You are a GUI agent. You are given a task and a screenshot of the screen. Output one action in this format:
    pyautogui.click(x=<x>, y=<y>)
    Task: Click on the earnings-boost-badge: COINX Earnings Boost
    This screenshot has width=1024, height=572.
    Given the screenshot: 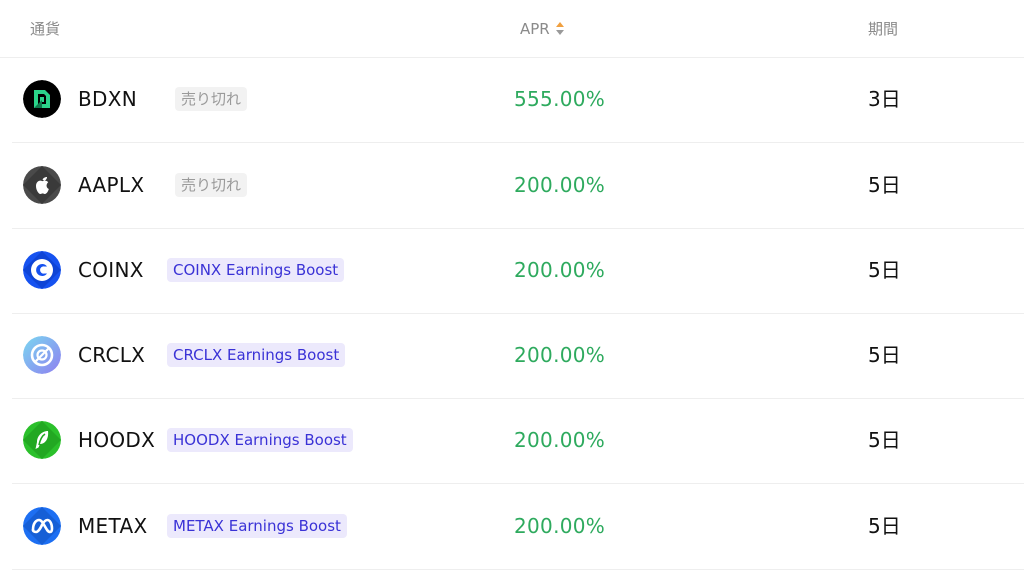 What is the action you would take?
    pyautogui.click(x=256, y=270)
    